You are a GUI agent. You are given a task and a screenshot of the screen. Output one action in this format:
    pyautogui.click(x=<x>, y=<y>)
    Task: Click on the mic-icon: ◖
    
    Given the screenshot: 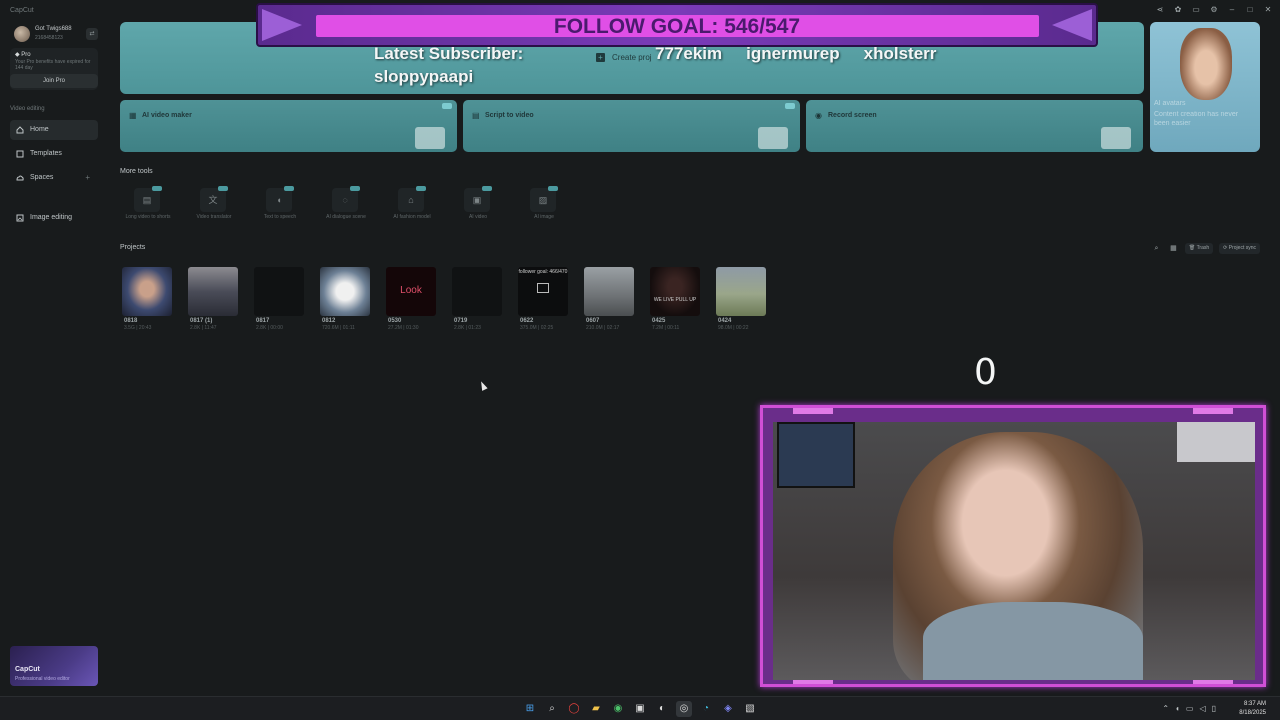 What is the action you would take?
    pyautogui.click(x=1177, y=708)
    